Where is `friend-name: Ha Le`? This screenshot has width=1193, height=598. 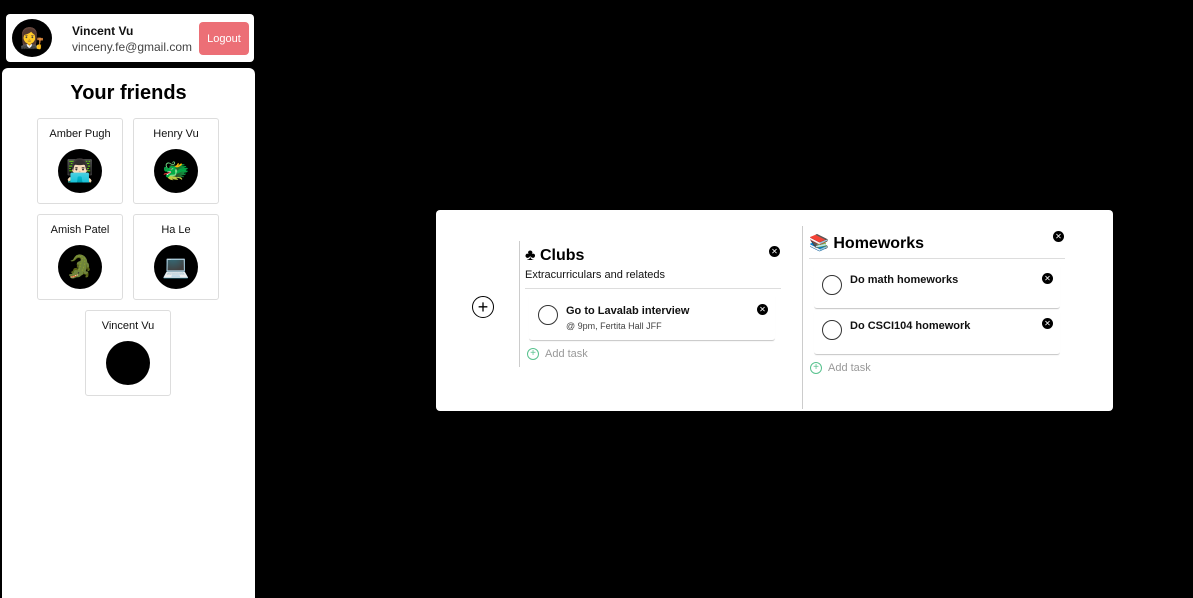 friend-name: Ha Le is located at coordinates (176, 230).